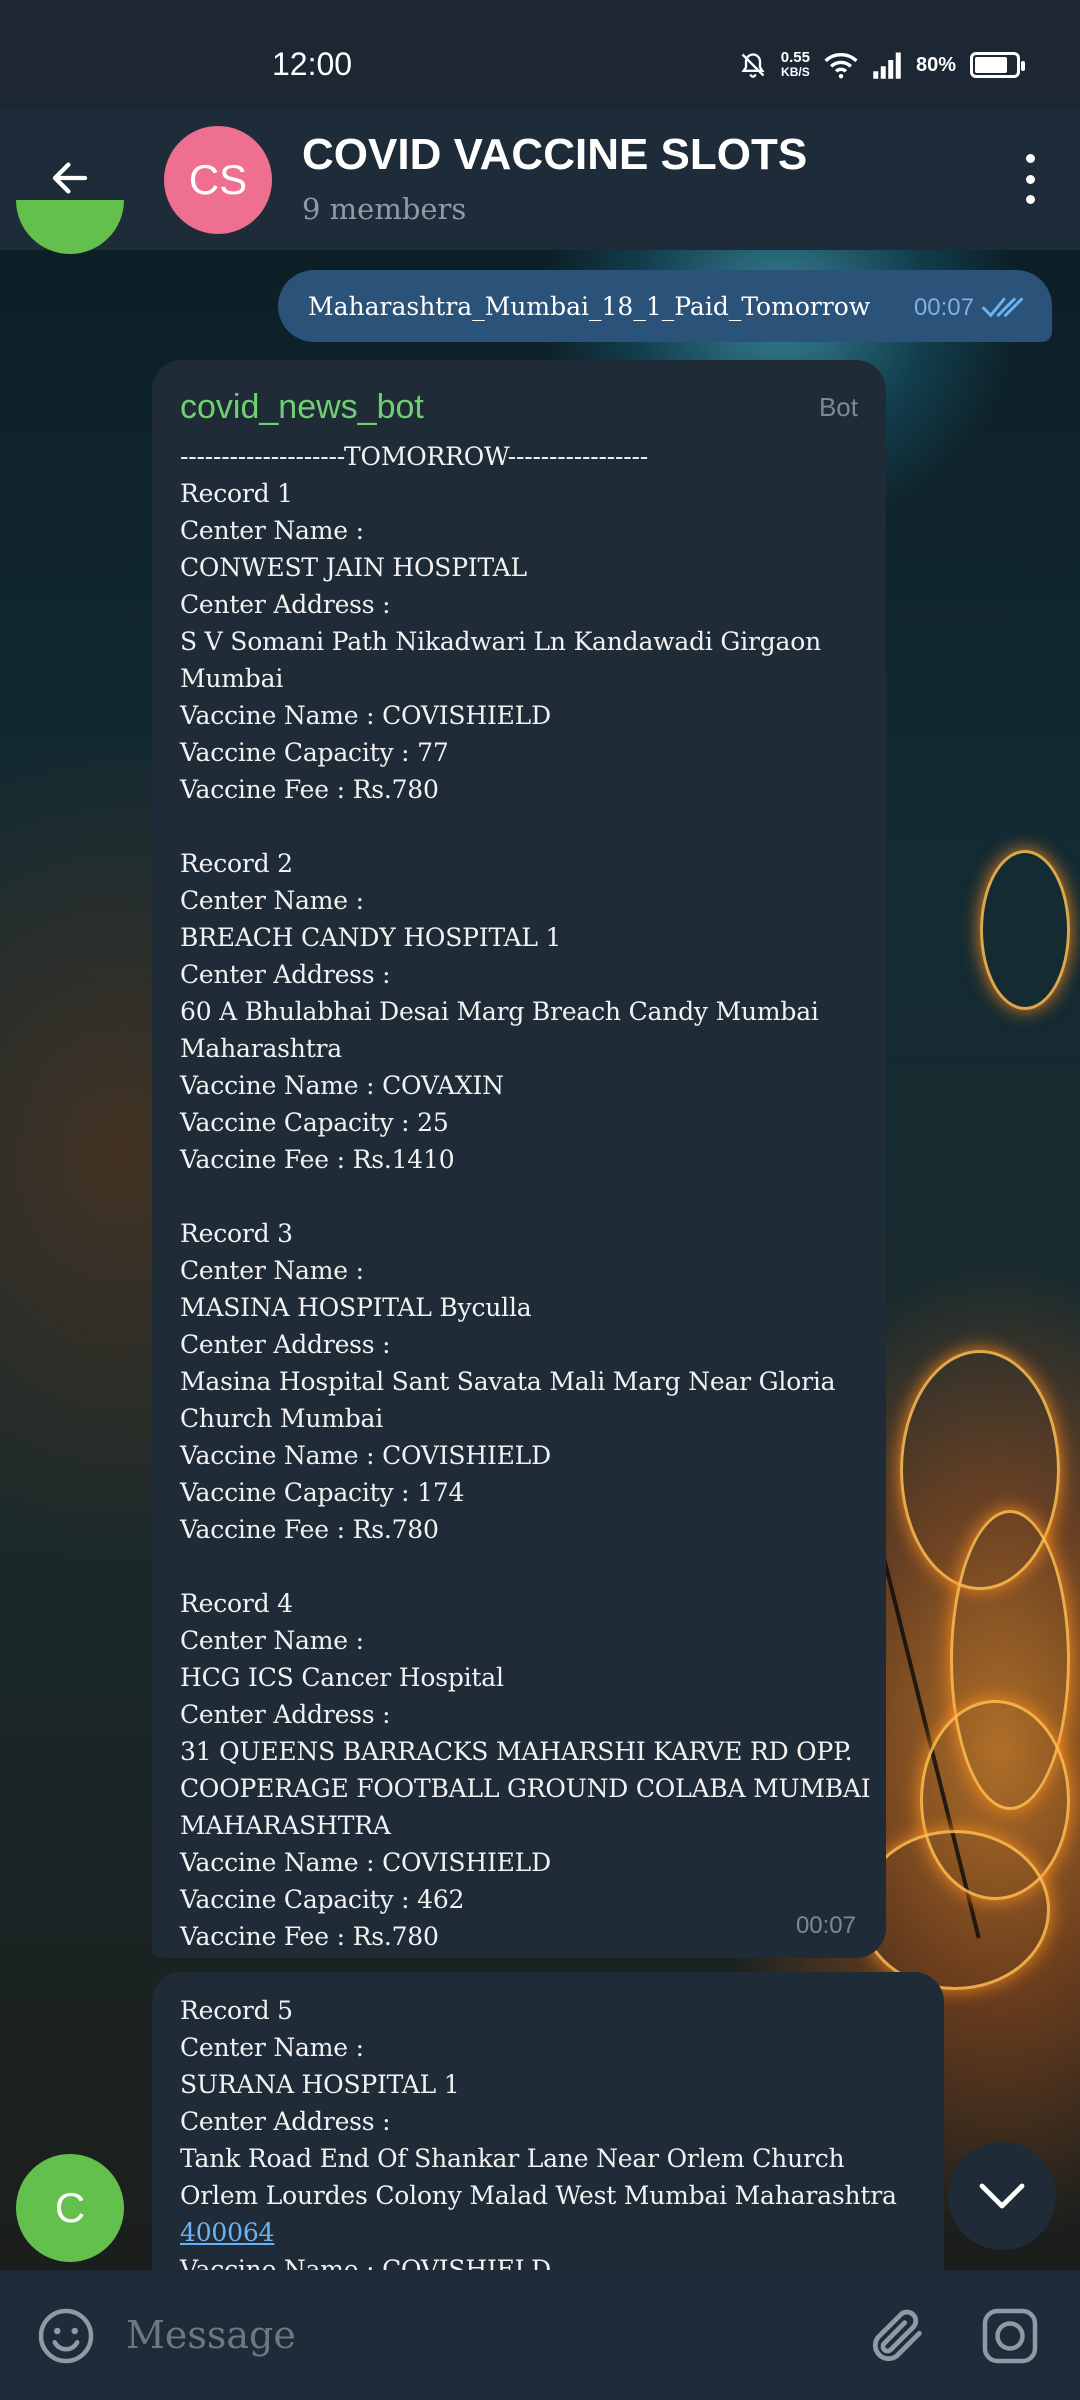 This screenshot has height=2400, width=1080. Describe the element at coordinates (525, 1788) in the screenshot. I see `message-line: COOPERAGE FOOTBALL GROUND COLABA MUMBAI` at that location.